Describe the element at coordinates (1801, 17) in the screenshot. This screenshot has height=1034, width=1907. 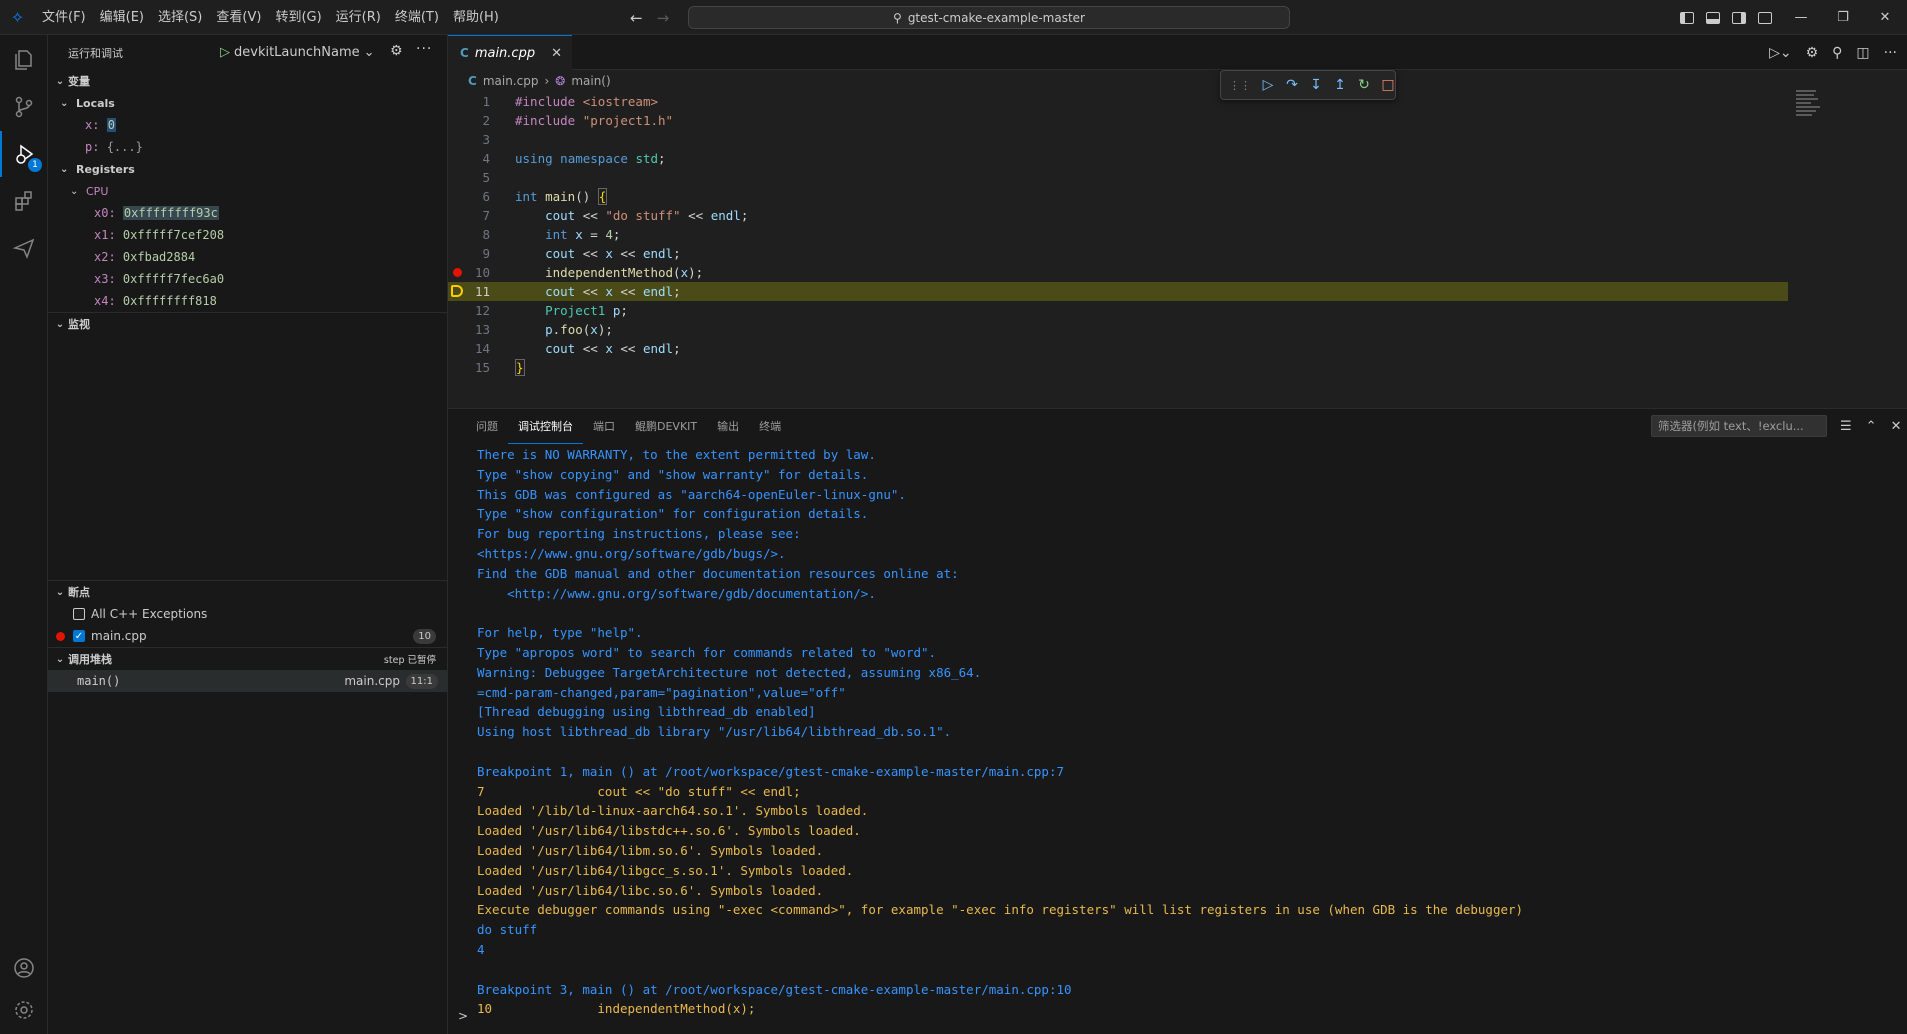
I see `minimize-icon: —` at that location.